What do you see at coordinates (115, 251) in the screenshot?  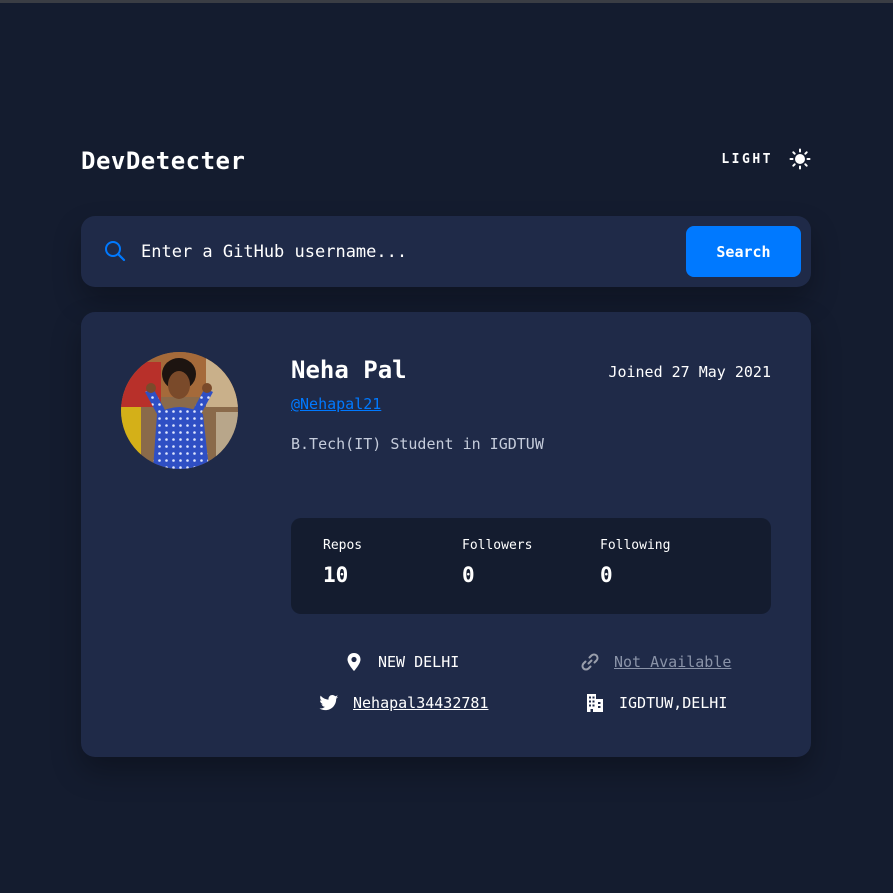 I see `search-icon` at bounding box center [115, 251].